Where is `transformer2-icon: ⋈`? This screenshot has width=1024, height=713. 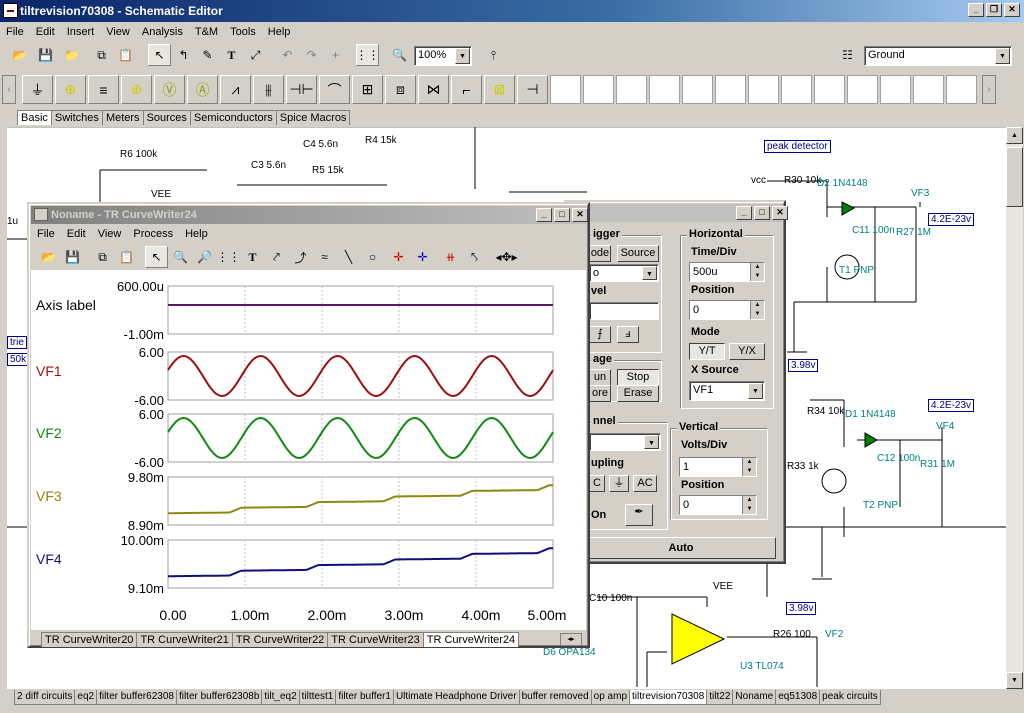
transformer2-icon: ⋈ is located at coordinates (433, 89).